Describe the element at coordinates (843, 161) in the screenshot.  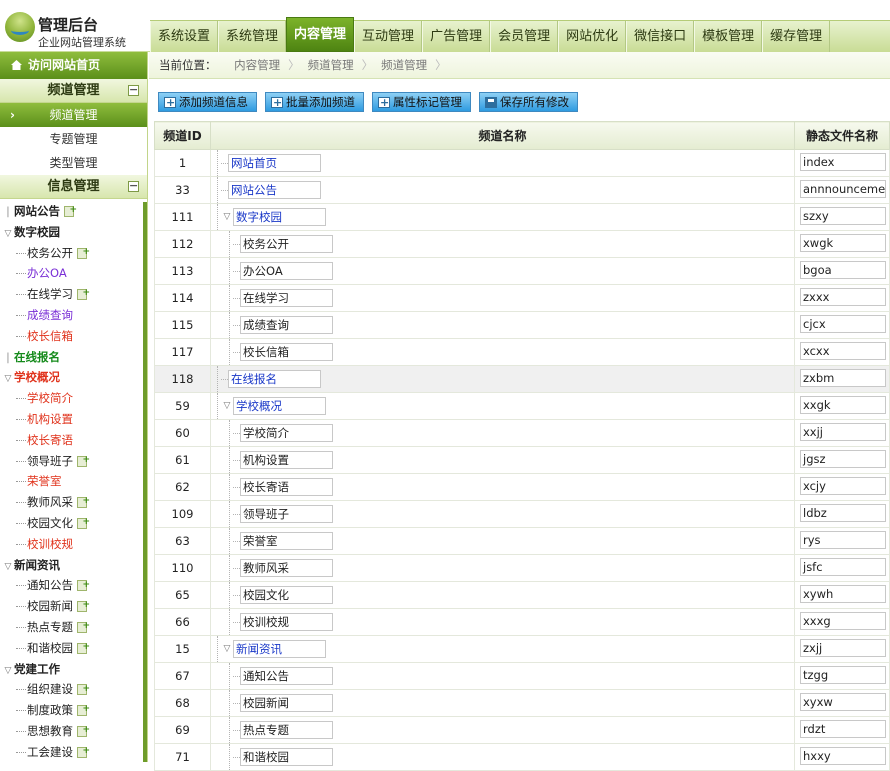
I see `static-file-input: index` at that location.